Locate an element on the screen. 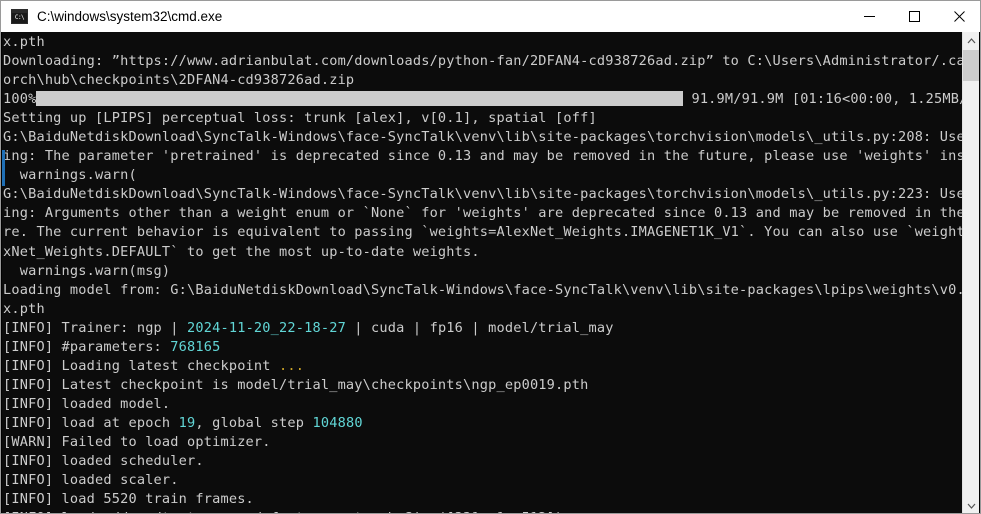  scrollbar-track is located at coordinates (971, 273).